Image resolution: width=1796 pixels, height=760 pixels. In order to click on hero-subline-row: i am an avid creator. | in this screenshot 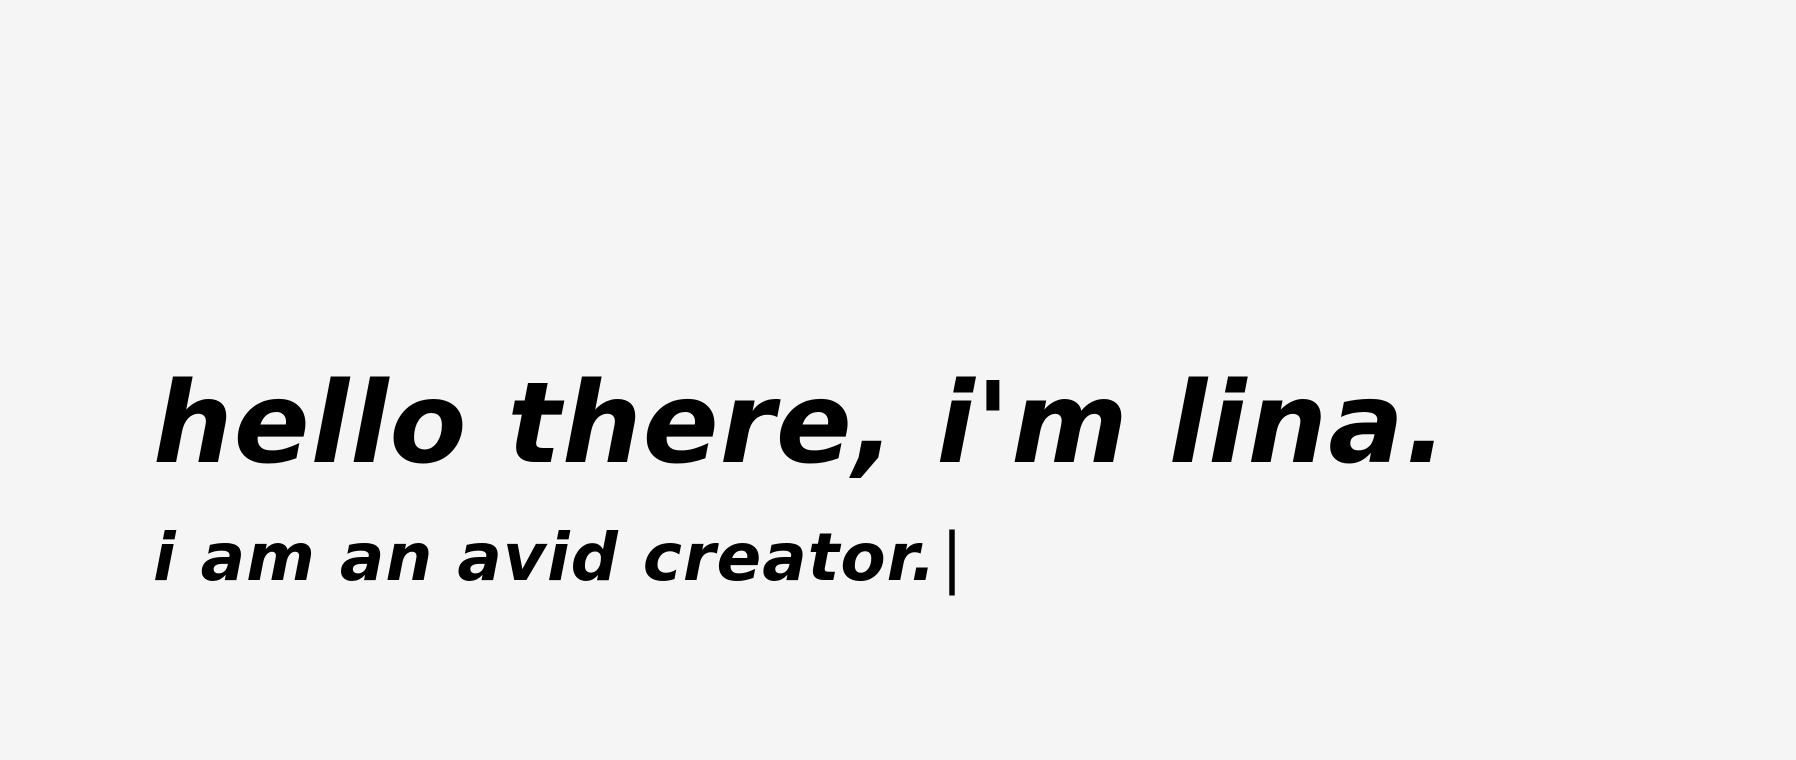, I will do `click(953, 558)`.